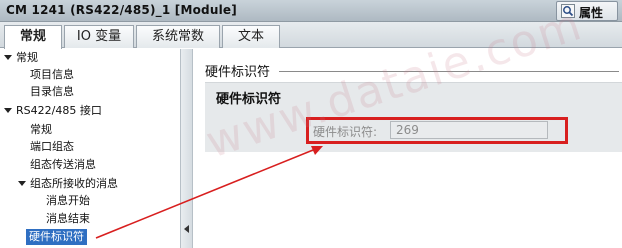 Image resolution: width=622 pixels, height=248 pixels. What do you see at coordinates (27, 58) in the screenshot?
I see `tree-item-general: 常规` at bounding box center [27, 58].